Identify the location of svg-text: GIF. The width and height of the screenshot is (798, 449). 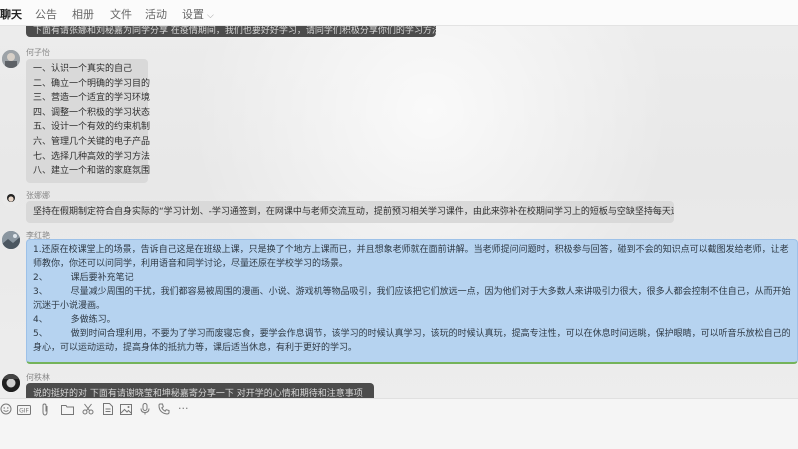
(24, 411).